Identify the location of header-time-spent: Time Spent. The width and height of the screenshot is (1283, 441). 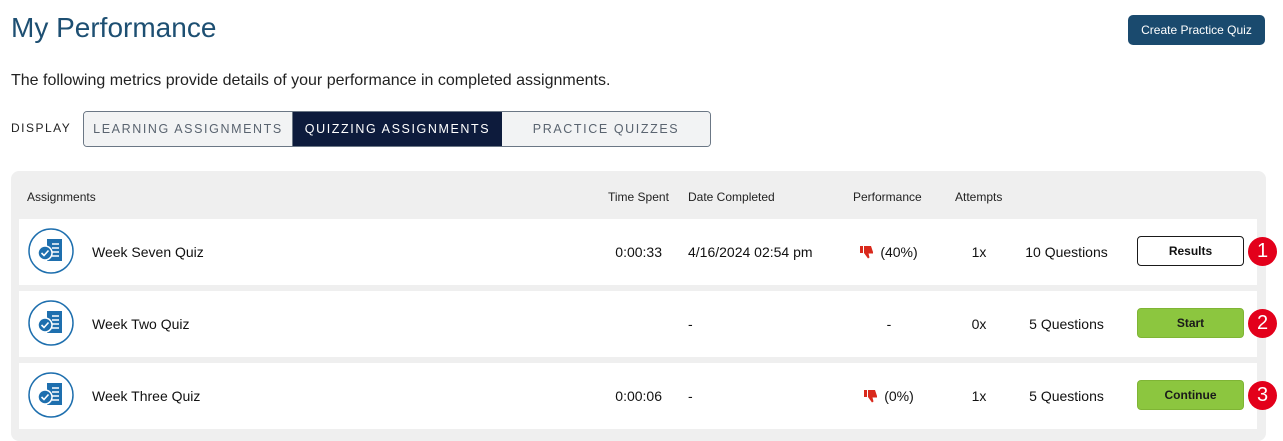
(638, 197).